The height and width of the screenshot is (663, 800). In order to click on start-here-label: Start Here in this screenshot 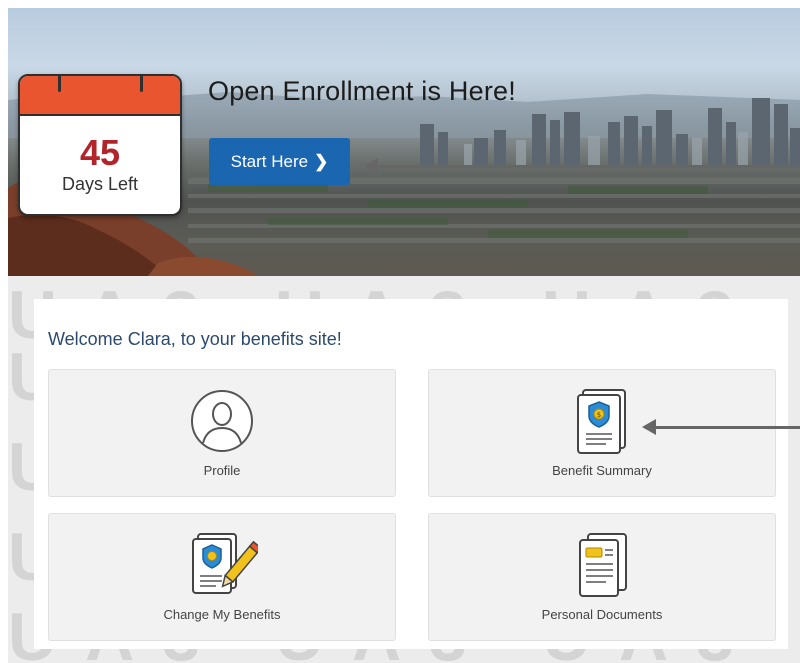, I will do `click(269, 161)`.